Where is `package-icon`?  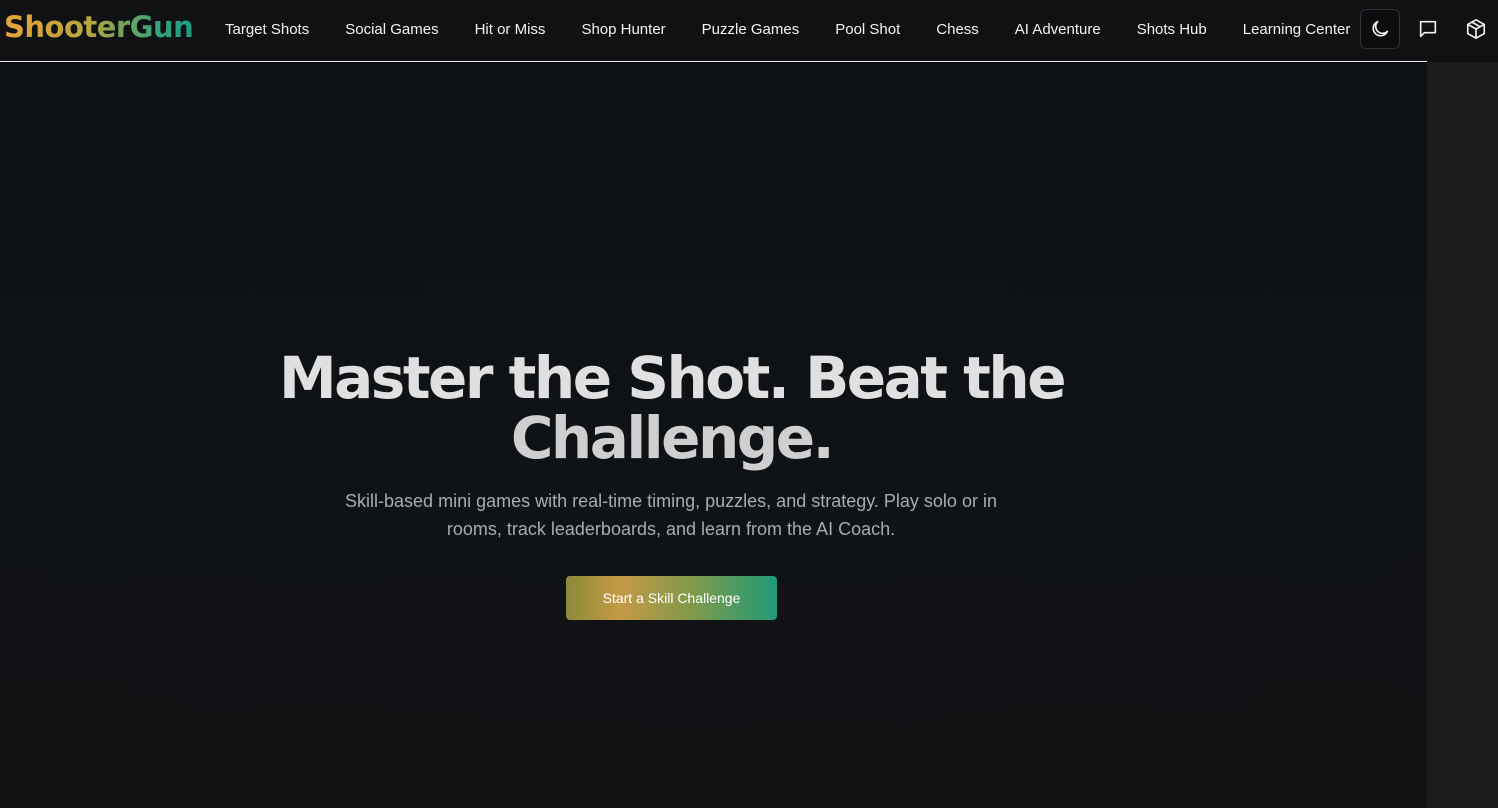
package-icon is located at coordinates (1476, 29).